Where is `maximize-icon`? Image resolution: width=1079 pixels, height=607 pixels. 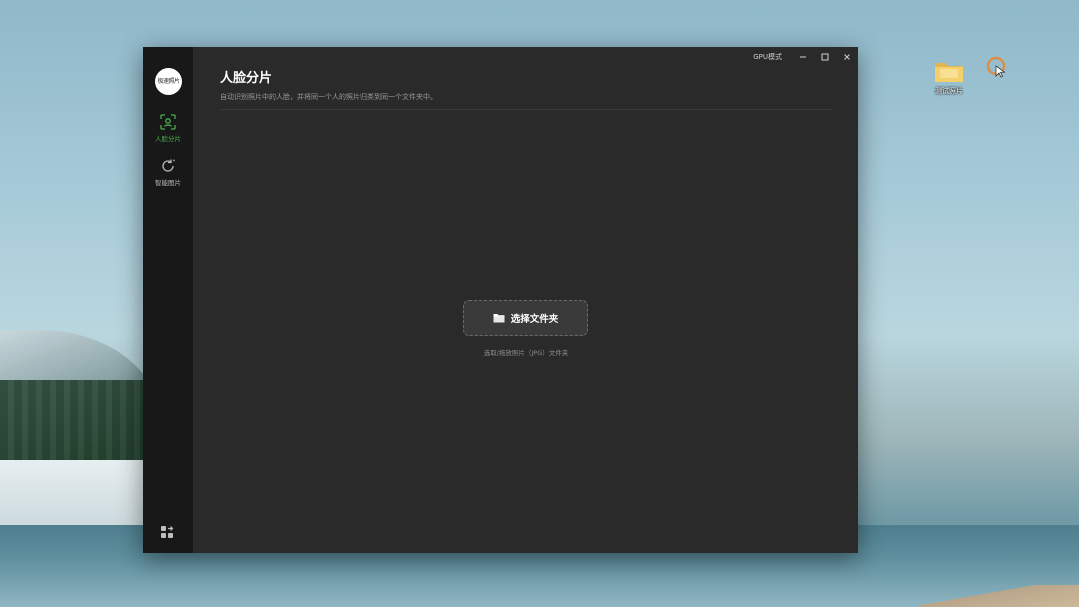 maximize-icon is located at coordinates (825, 57).